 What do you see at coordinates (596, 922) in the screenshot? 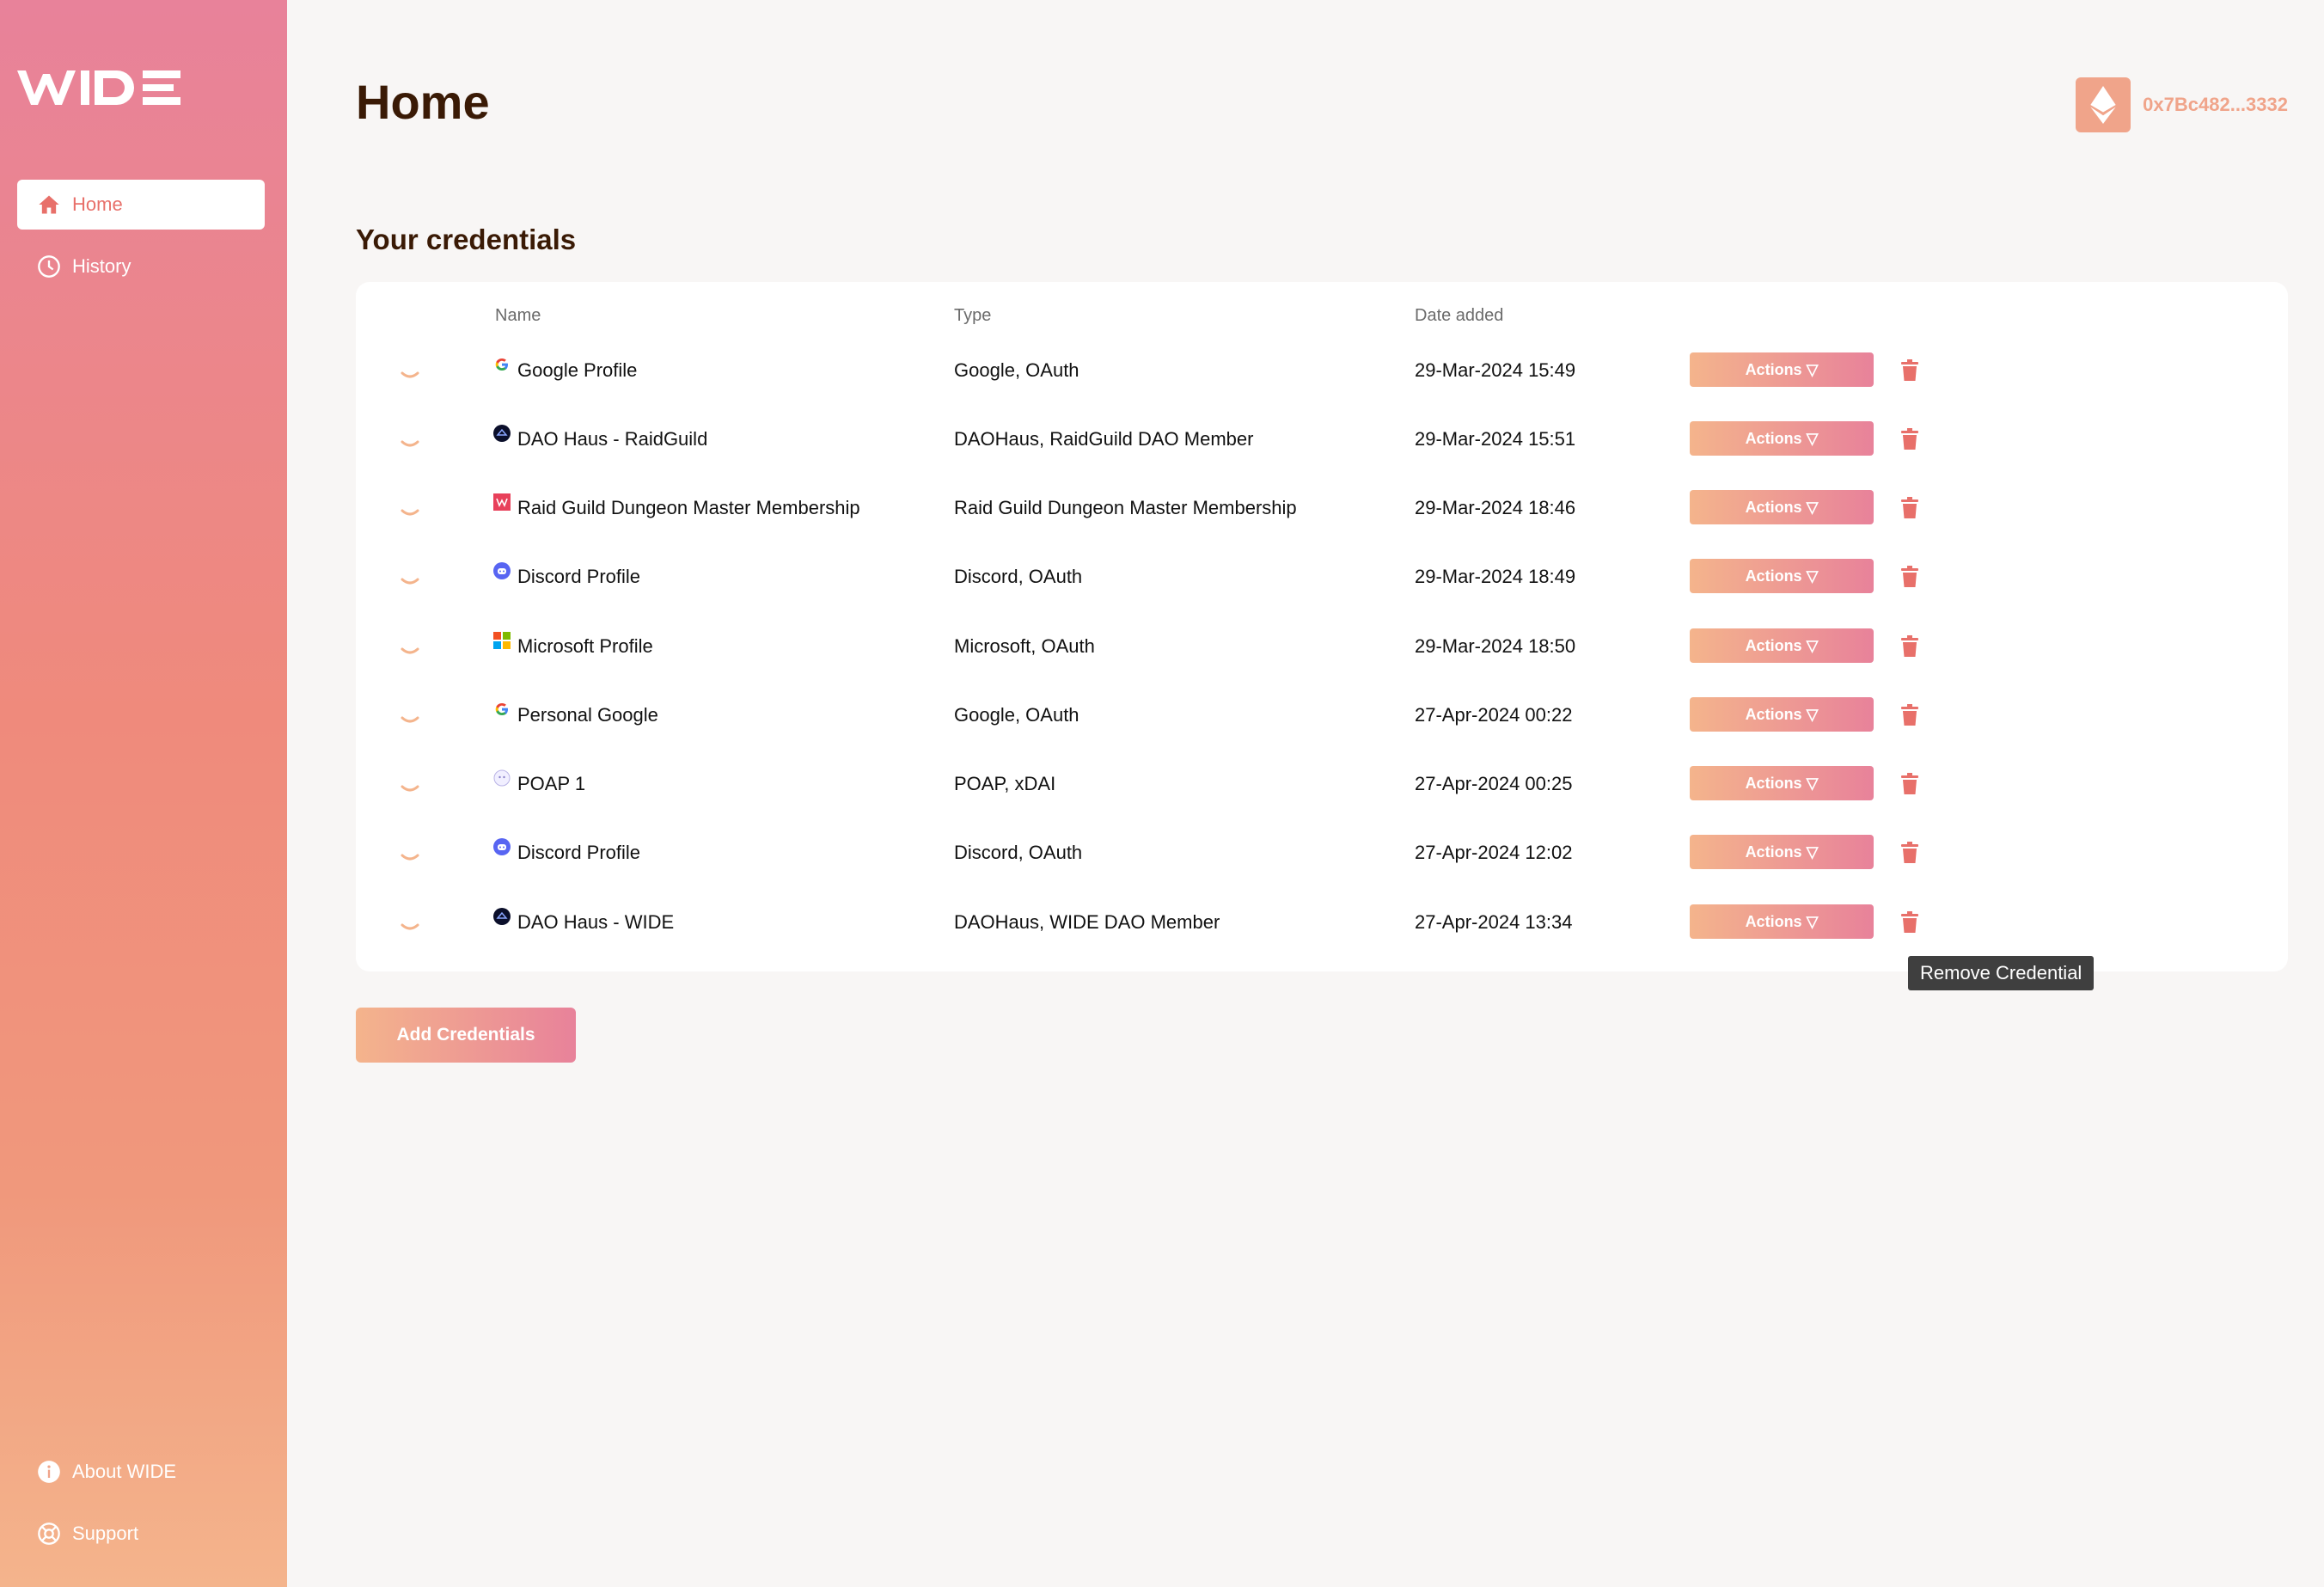
I see `credential-name: DAO Haus - WIDE` at bounding box center [596, 922].